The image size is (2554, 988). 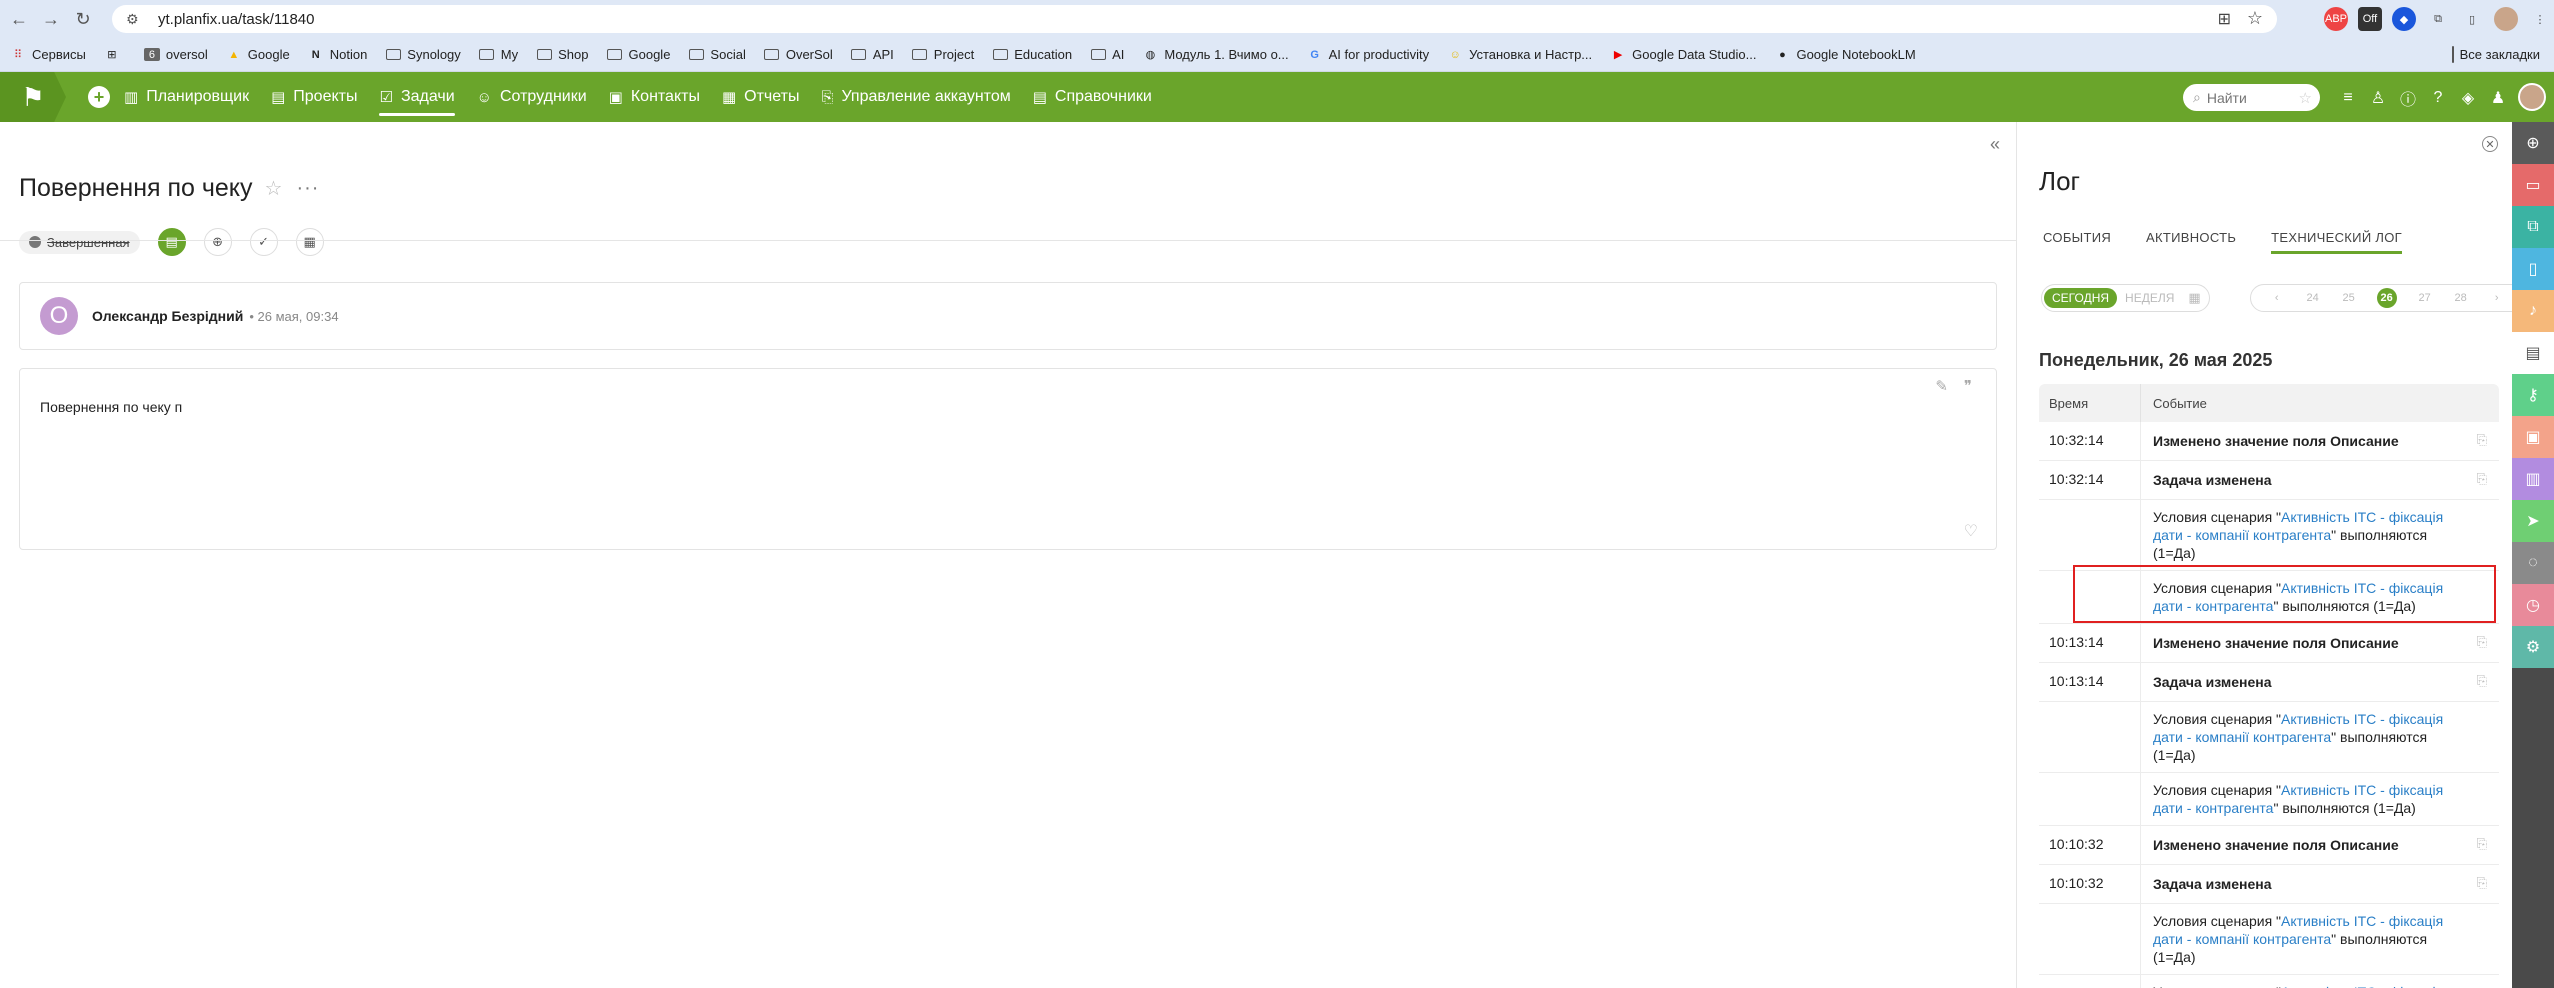 I want to click on layers-icon: ◈, so click(x=2468, y=98).